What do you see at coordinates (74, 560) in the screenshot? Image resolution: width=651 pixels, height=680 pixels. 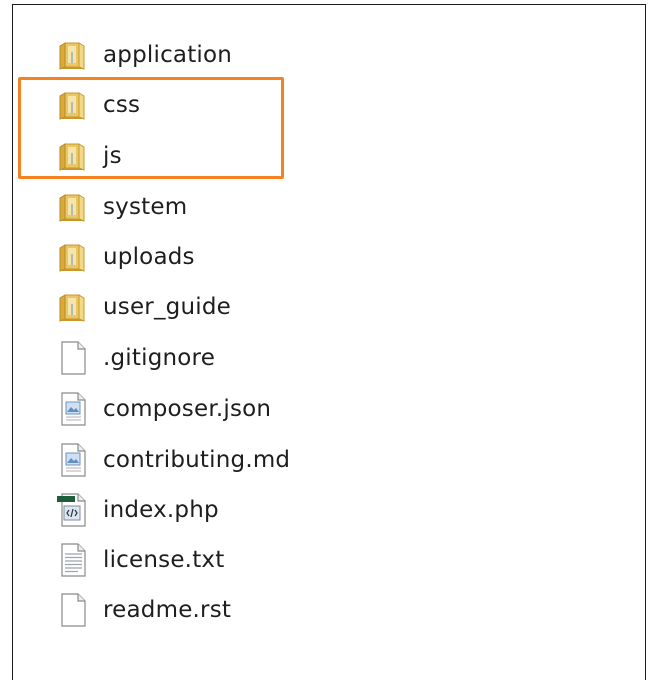 I see `text-file-icon` at bounding box center [74, 560].